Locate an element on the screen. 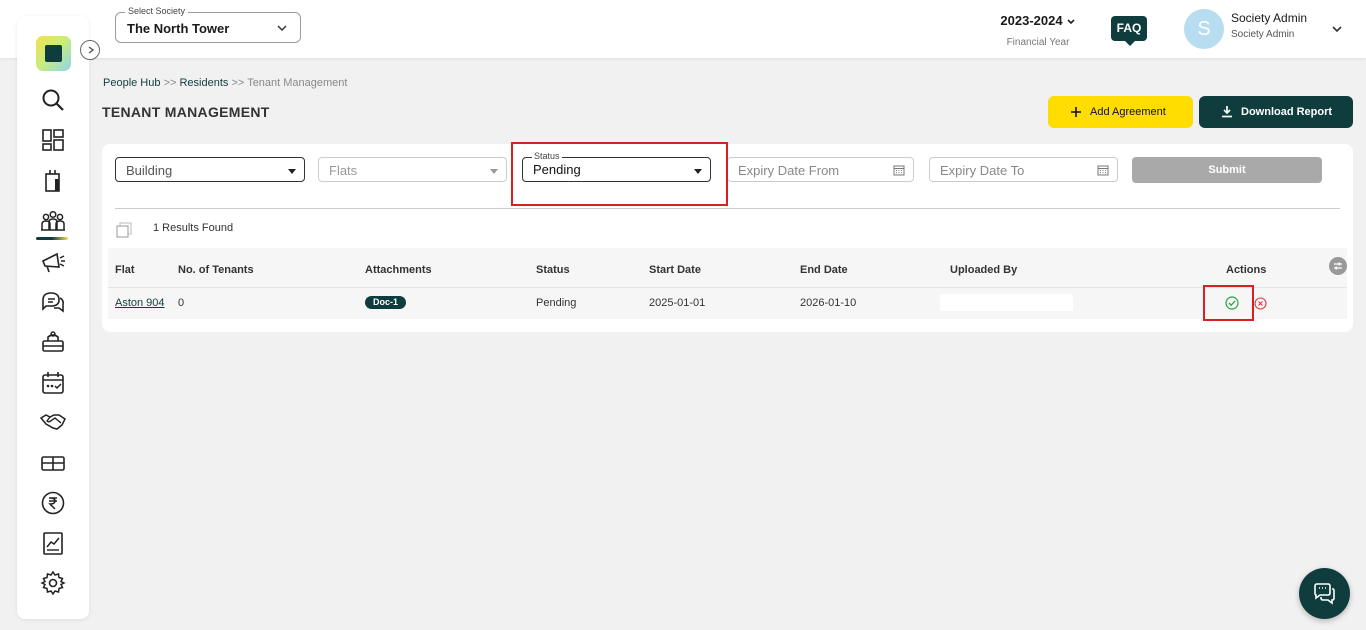 Image resolution: width=1366 pixels, height=630 pixels. page-title: TENANT MANAGEMENT is located at coordinates (186, 112).